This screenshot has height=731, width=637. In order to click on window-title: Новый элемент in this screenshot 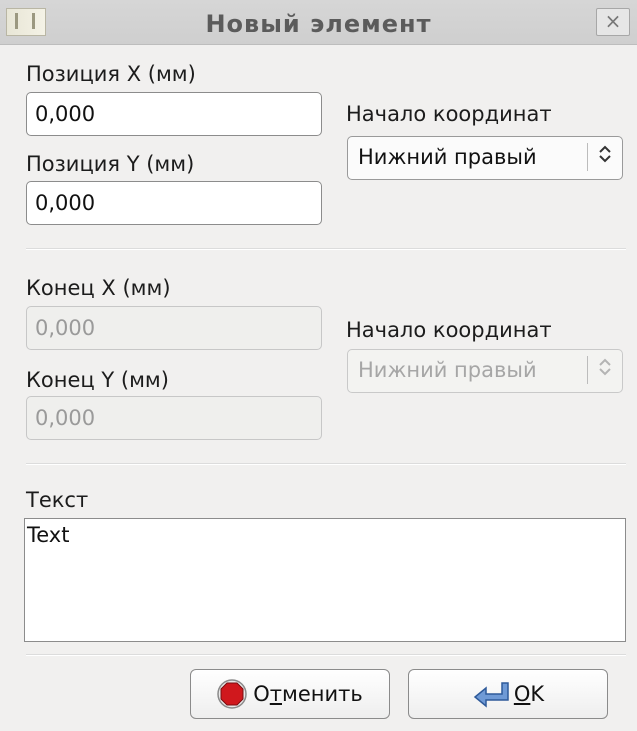, I will do `click(318, 24)`.